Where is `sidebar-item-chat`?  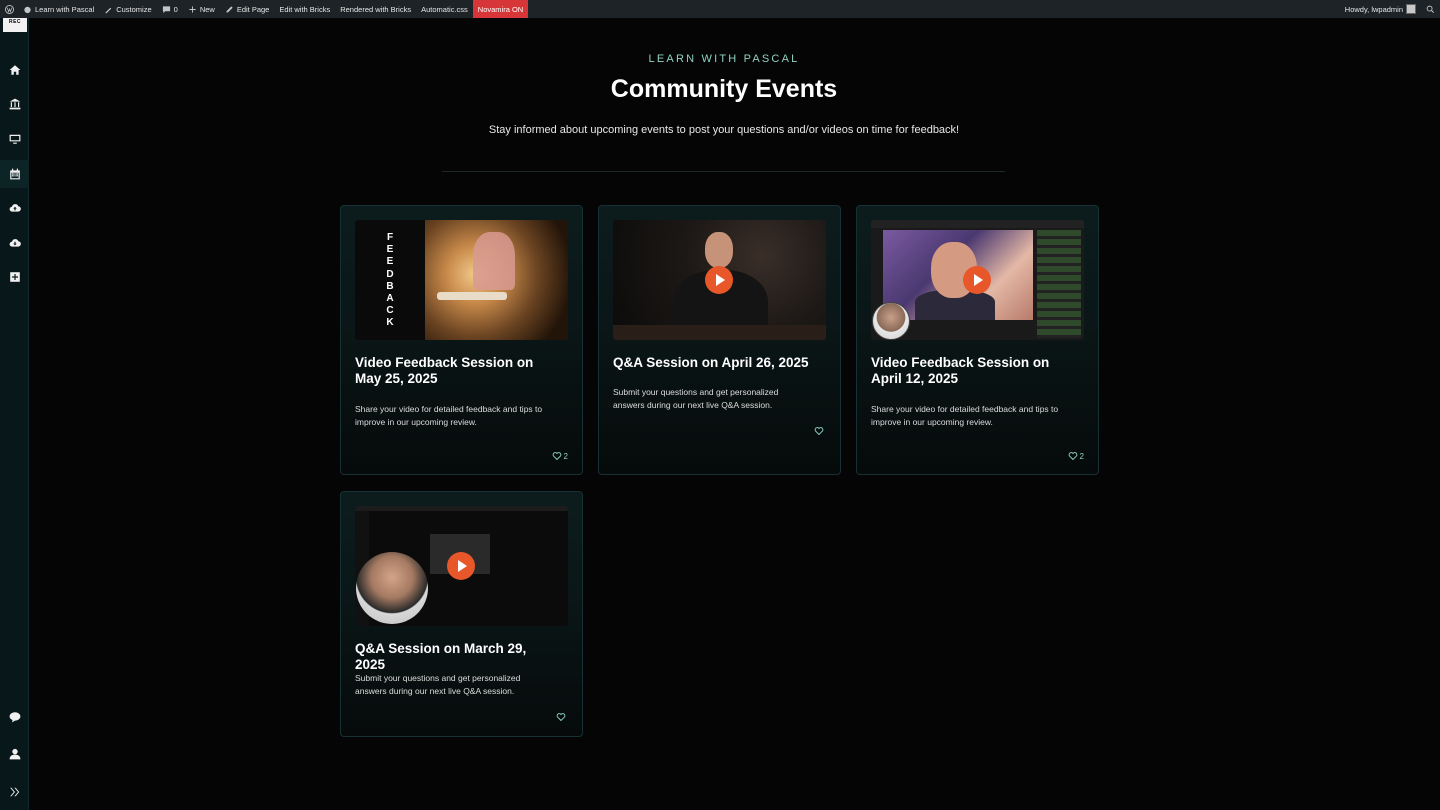
sidebar-item-chat is located at coordinates (14, 716).